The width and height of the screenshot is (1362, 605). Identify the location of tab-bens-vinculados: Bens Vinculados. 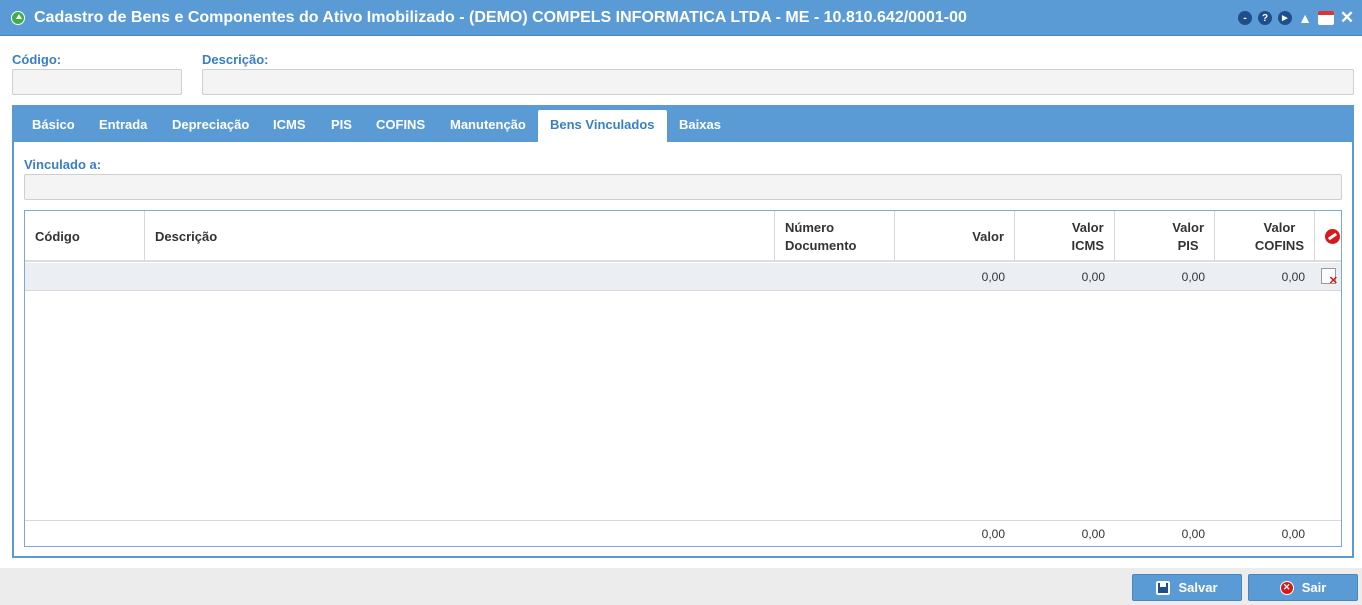
(602, 126).